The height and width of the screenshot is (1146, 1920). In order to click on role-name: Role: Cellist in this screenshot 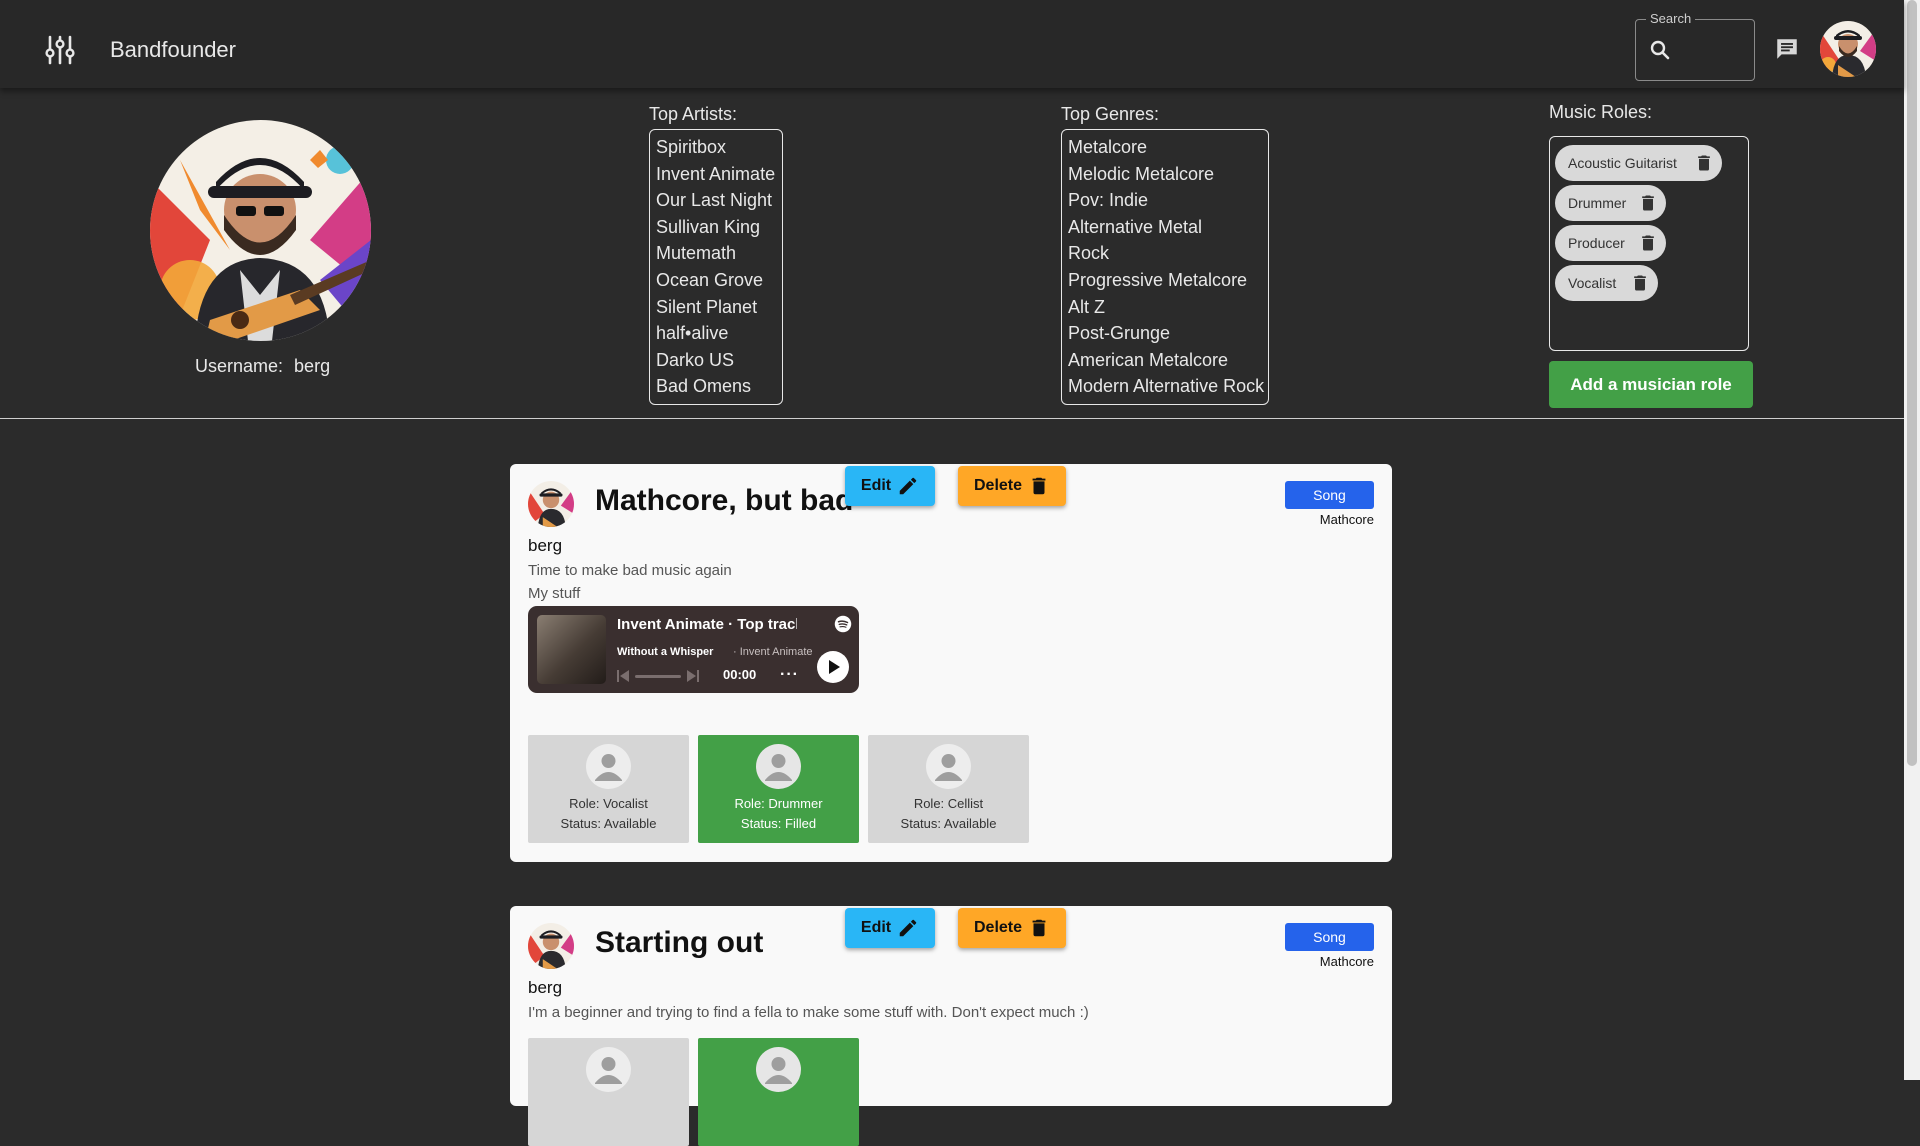, I will do `click(948, 803)`.